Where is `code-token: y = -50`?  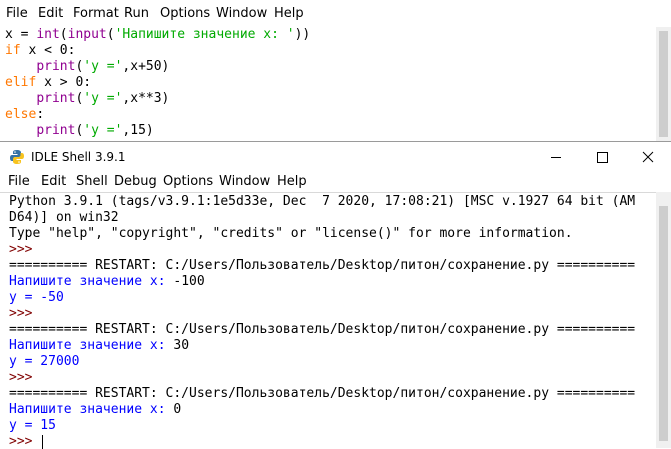 code-token: y = -50 is located at coordinates (36, 297).